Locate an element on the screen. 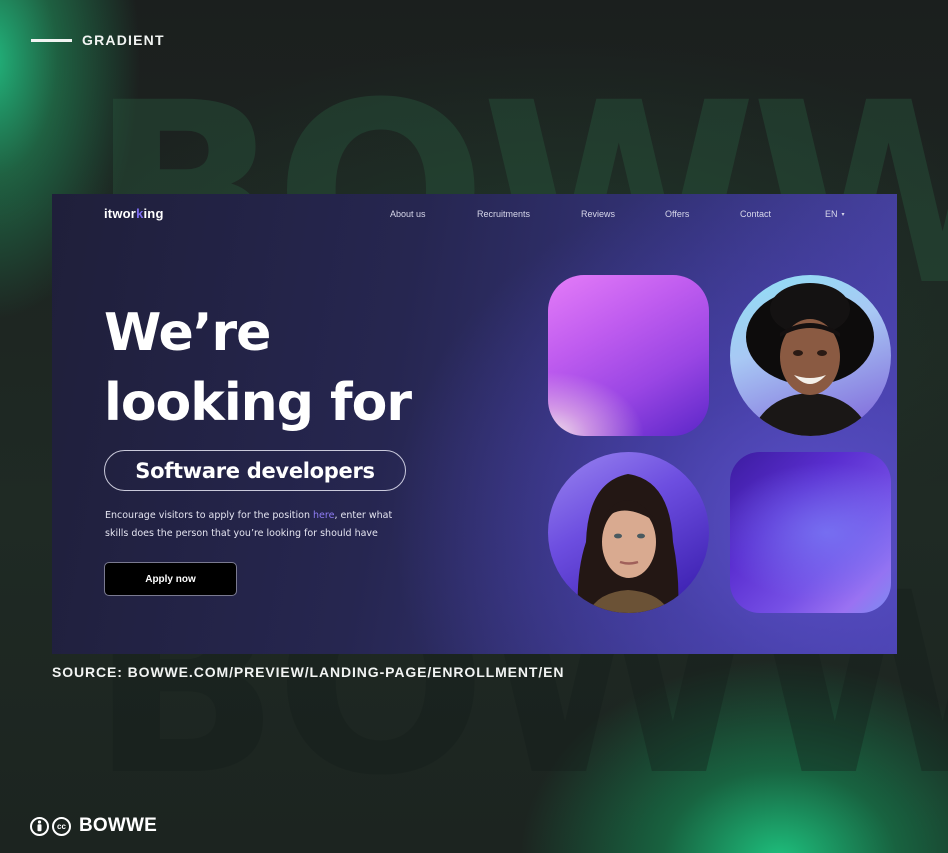 This screenshot has height=853, width=948. logo: itworking is located at coordinates (134, 213).